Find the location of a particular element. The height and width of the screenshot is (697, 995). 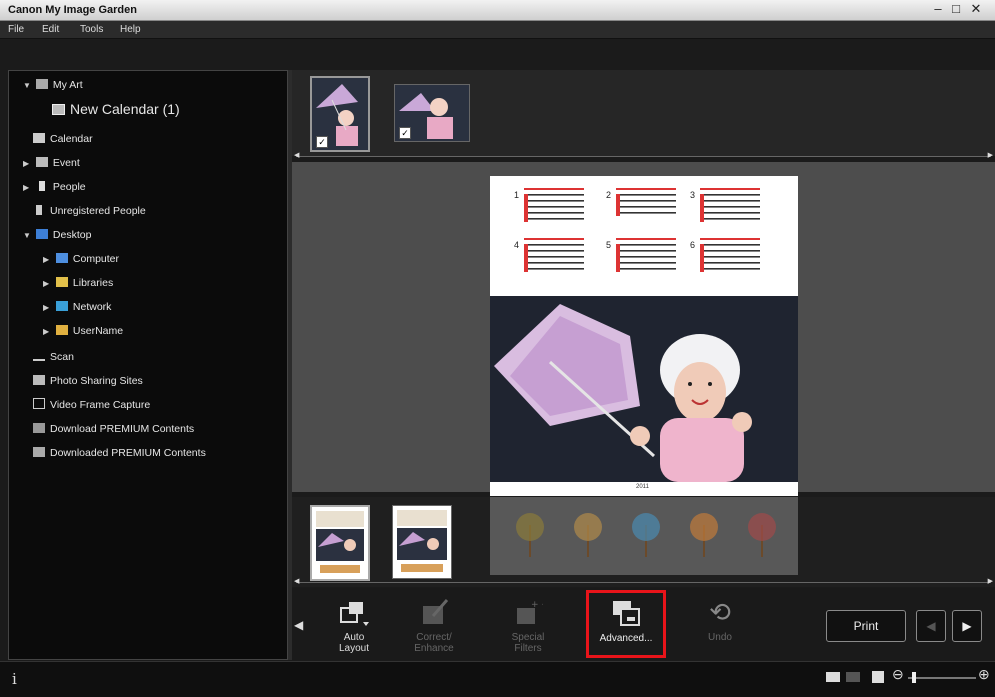

sidebar-item-people: ▶ People is located at coordinates (54, 187).